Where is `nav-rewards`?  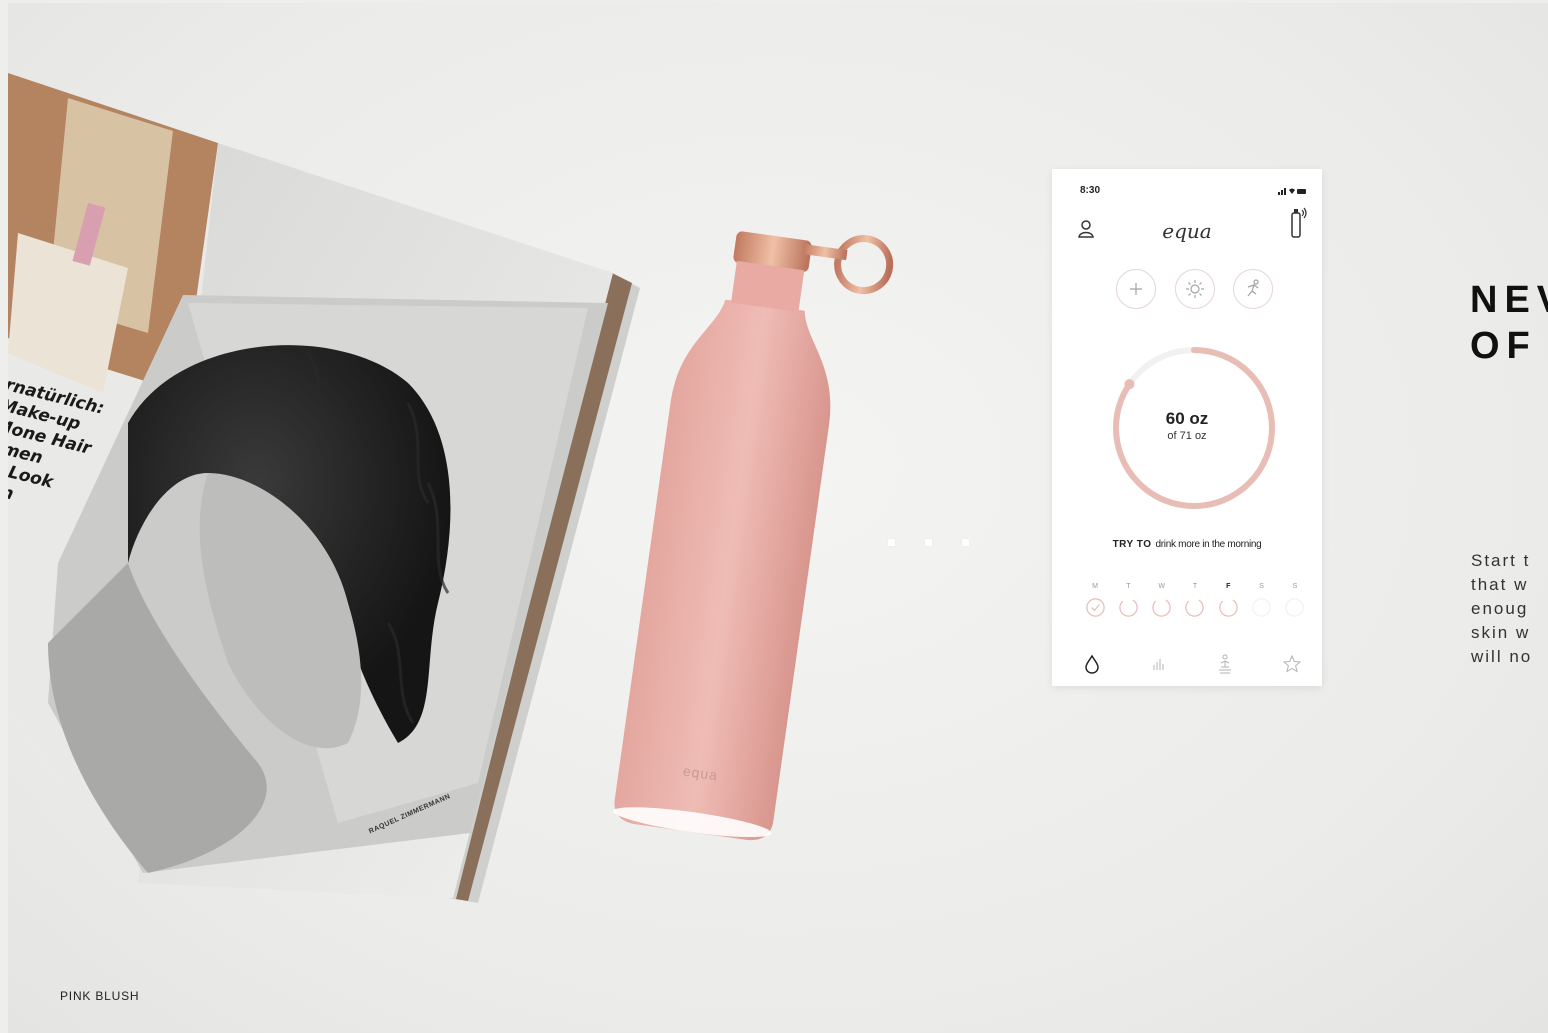
nav-rewards is located at coordinates (1292, 664).